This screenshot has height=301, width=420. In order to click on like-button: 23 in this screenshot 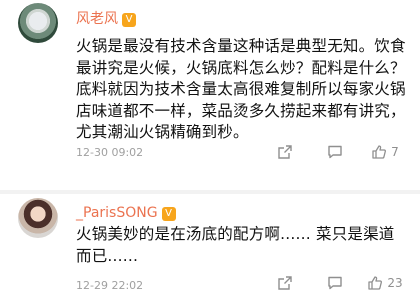, I will do `click(385, 283)`.